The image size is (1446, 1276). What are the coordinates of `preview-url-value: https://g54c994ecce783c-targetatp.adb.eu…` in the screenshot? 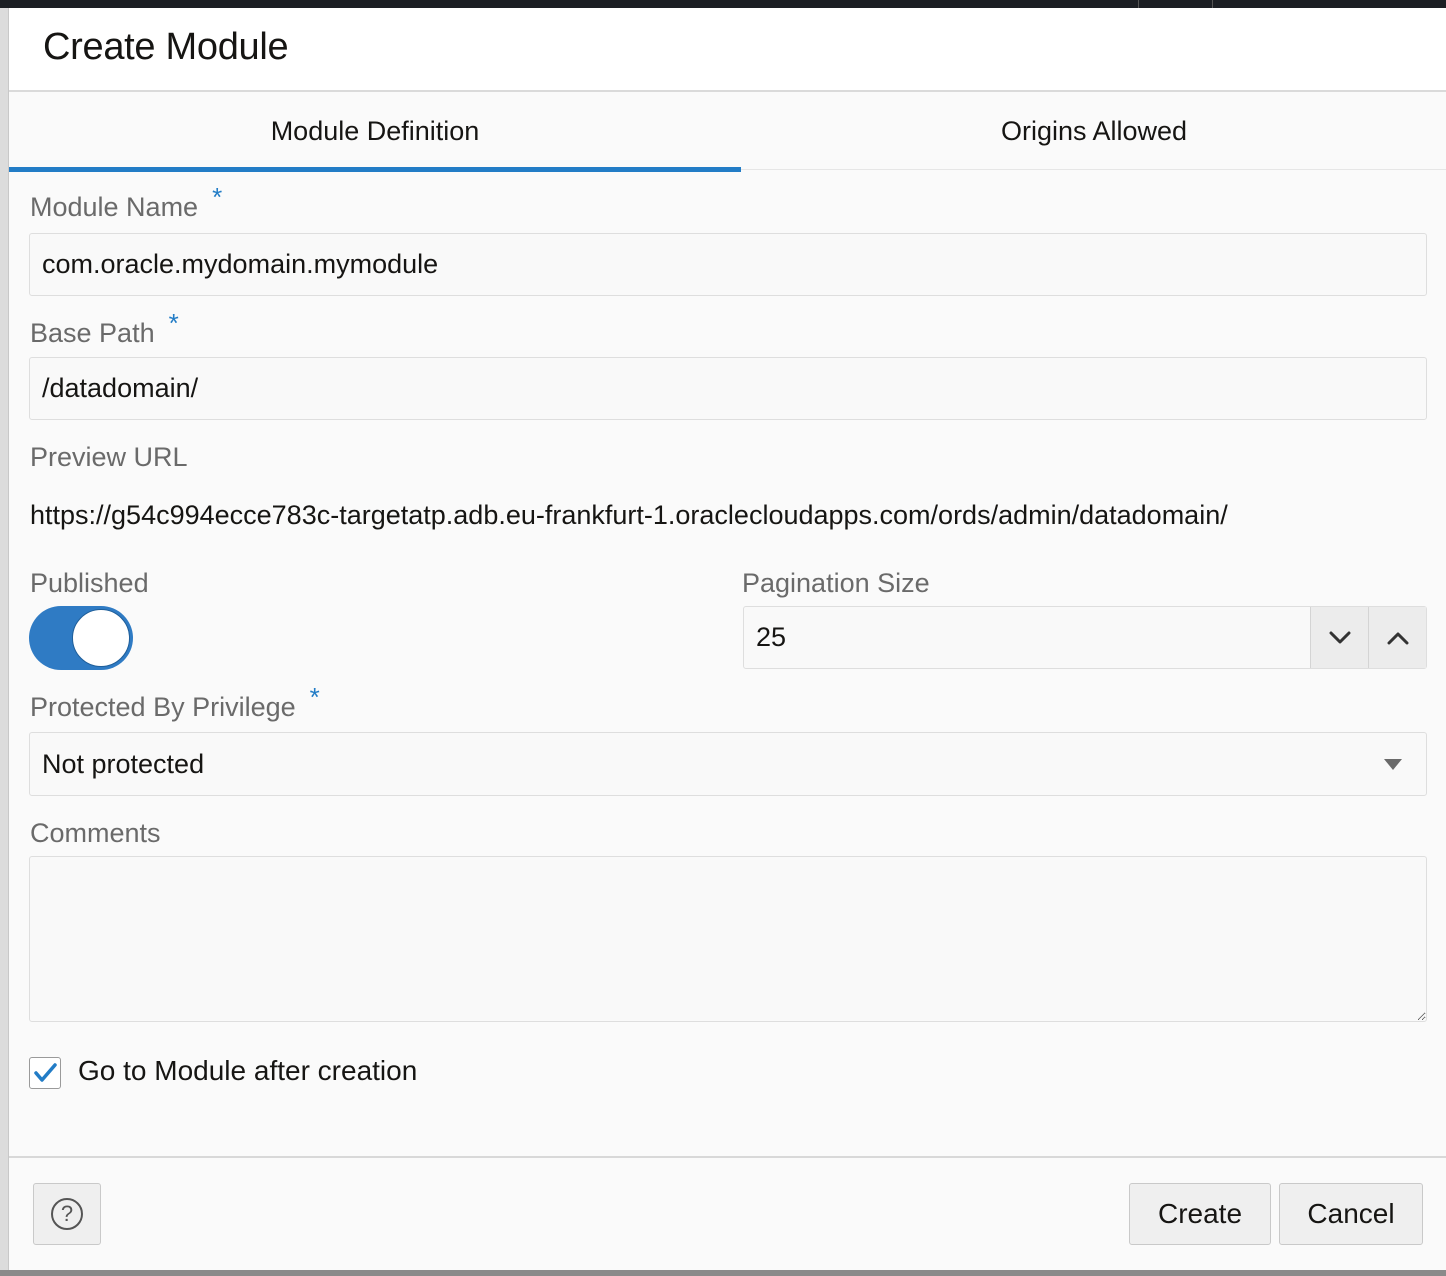 It's located at (629, 515).